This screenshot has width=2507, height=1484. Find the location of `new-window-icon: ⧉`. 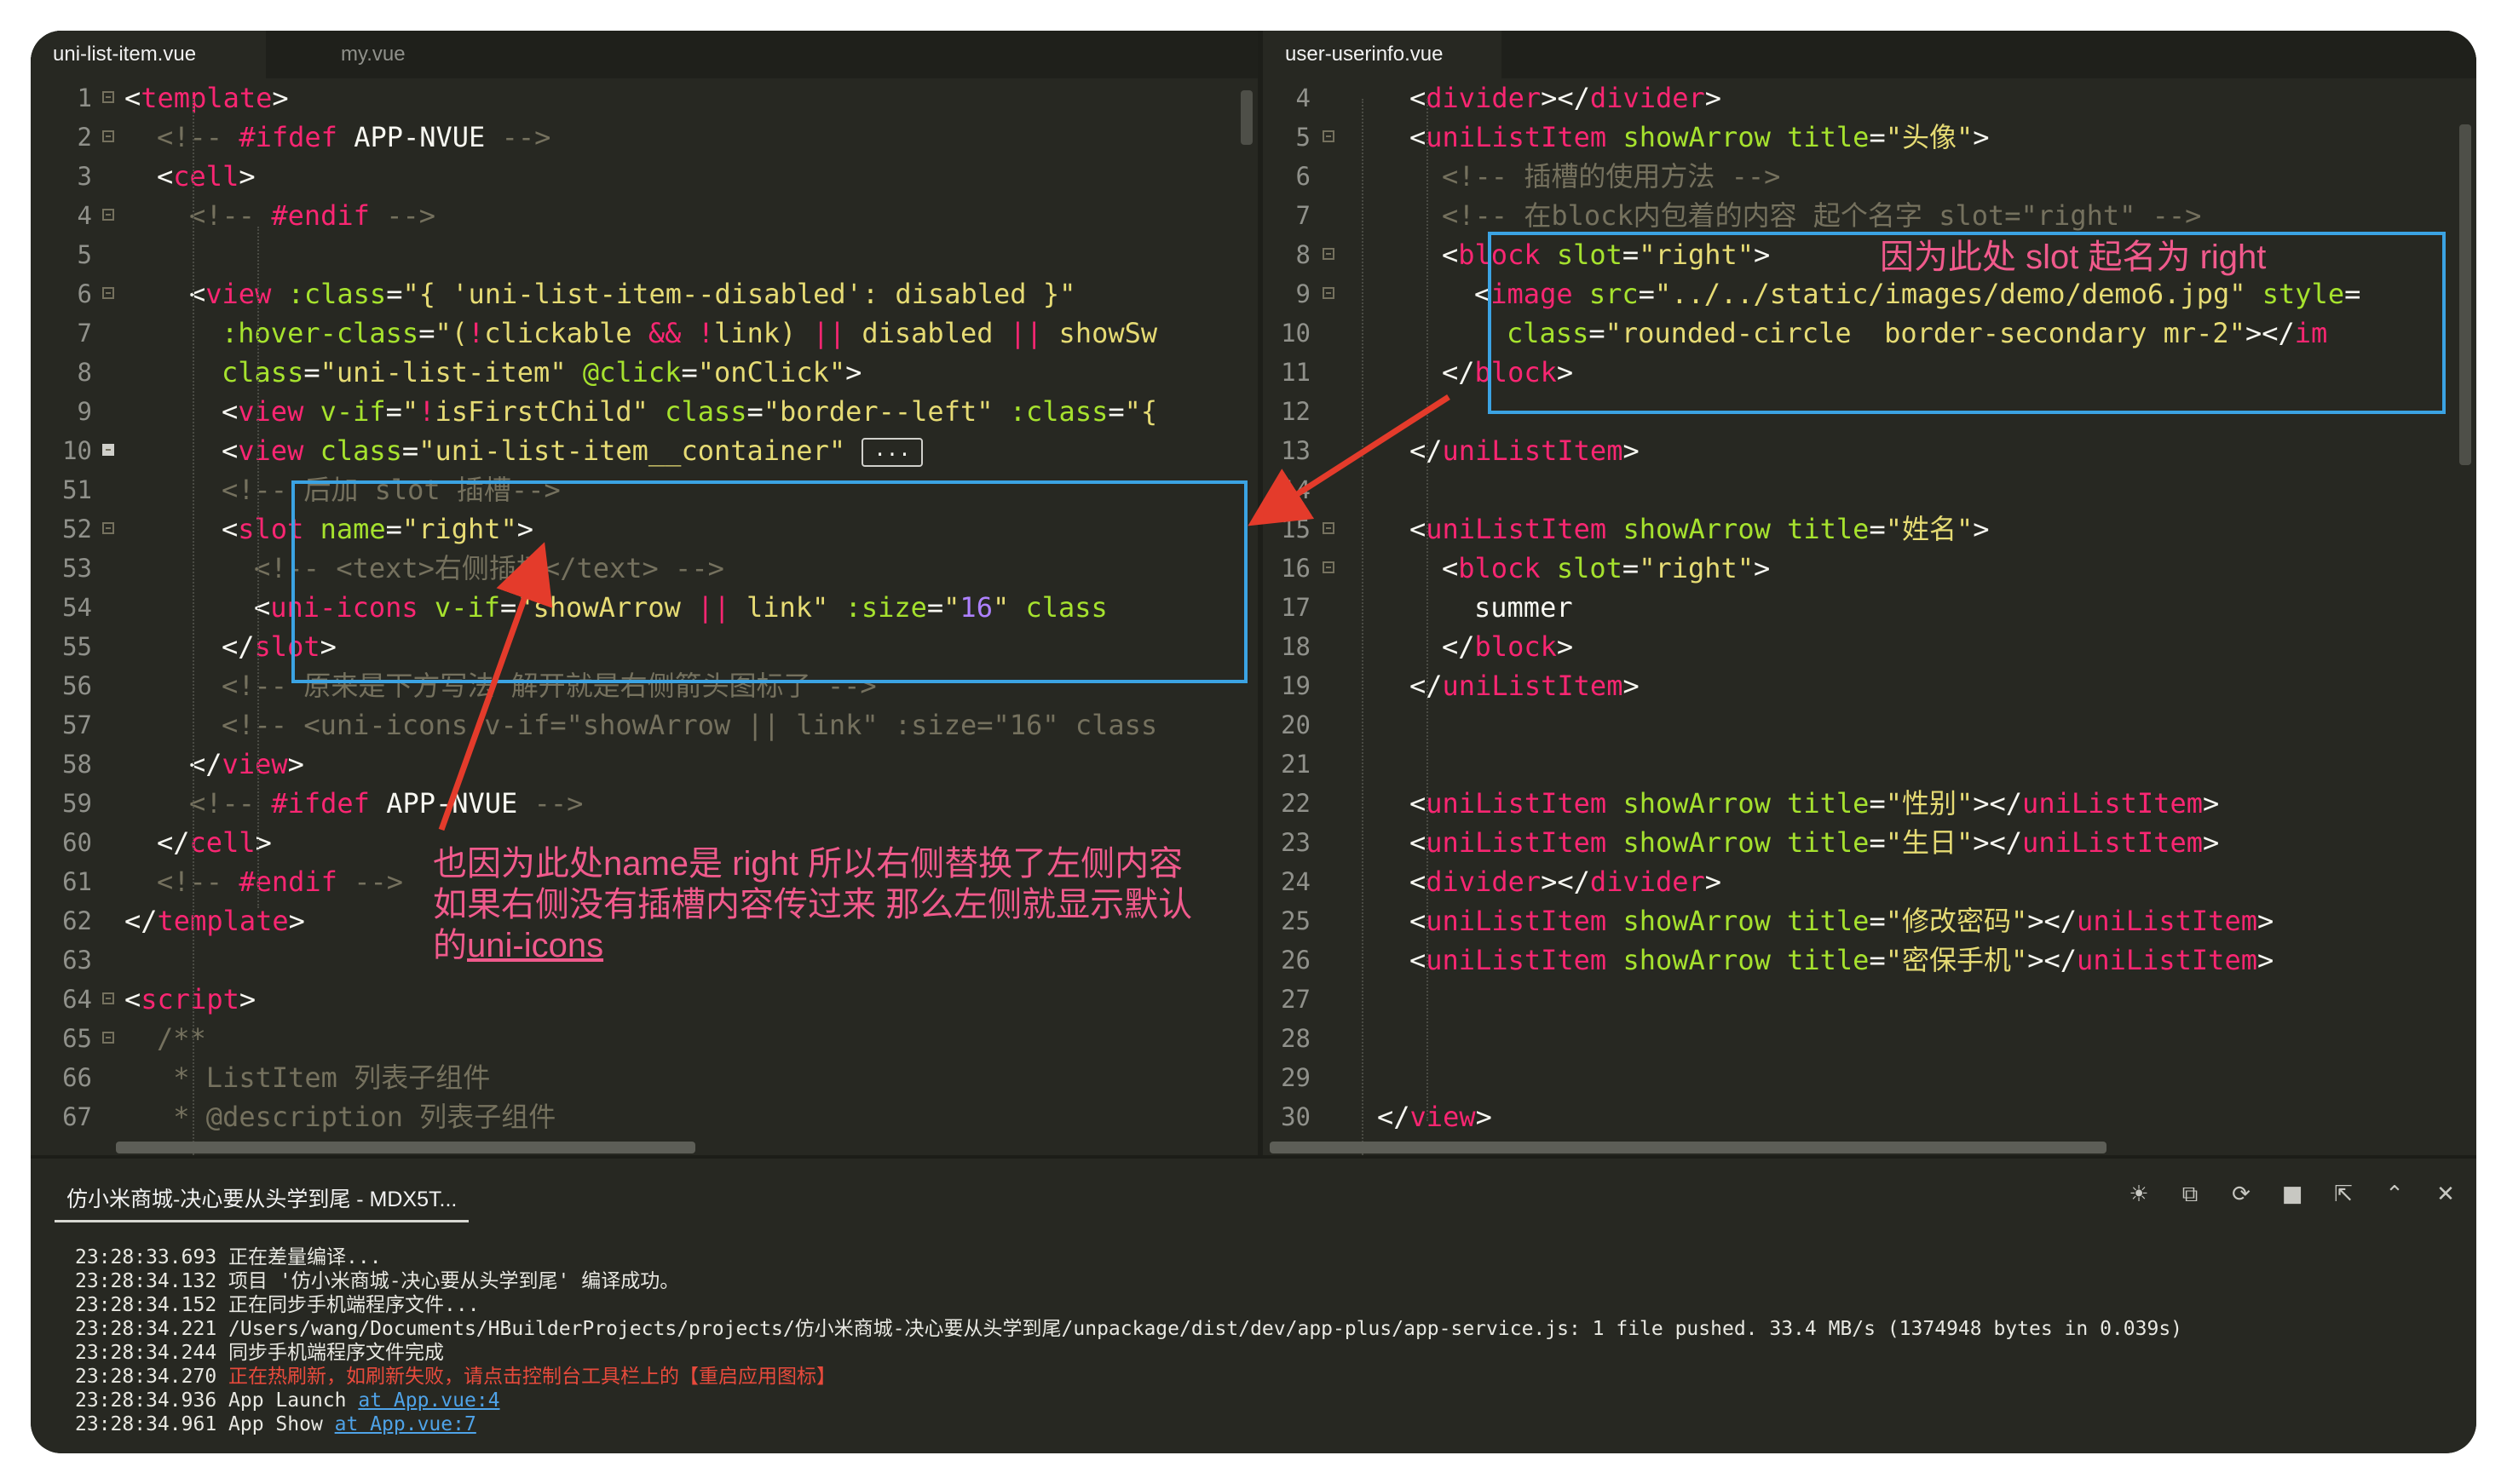

new-window-icon: ⧉ is located at coordinates (2190, 1194).